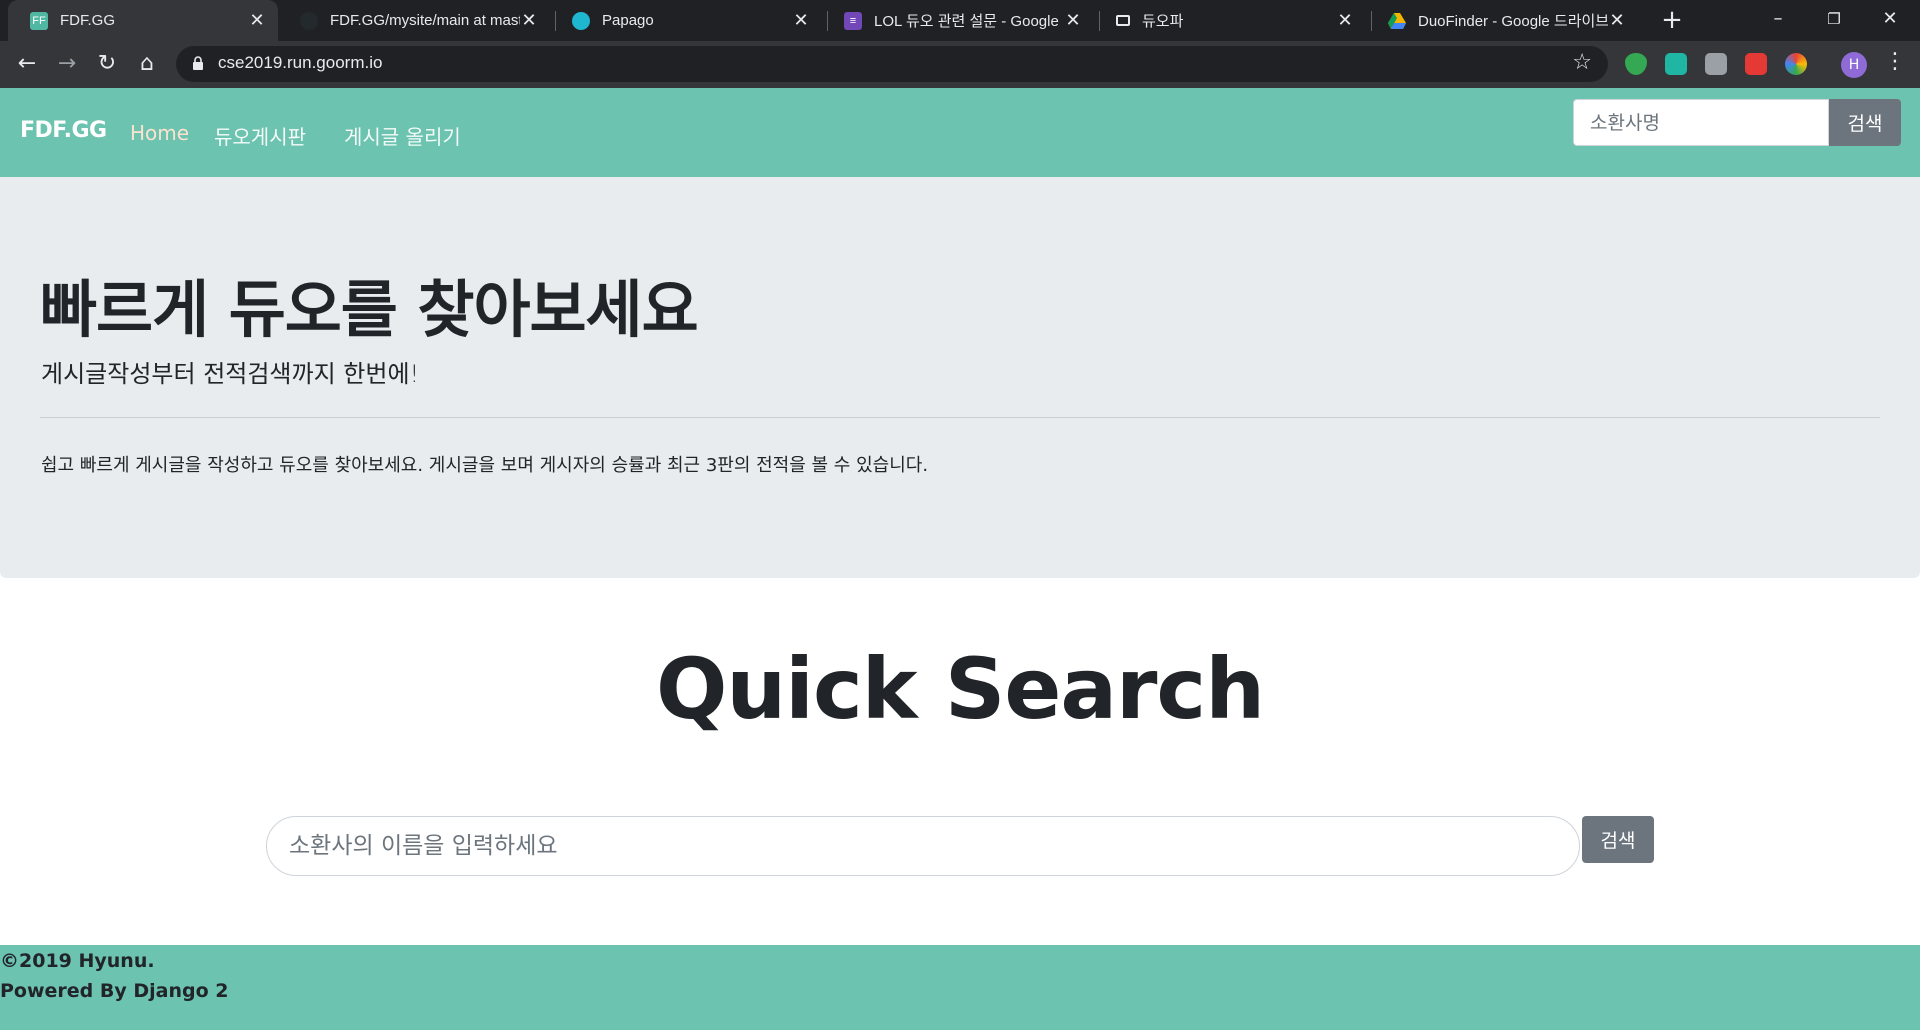 The width and height of the screenshot is (1920, 1030). What do you see at coordinates (1672, 20) in the screenshot?
I see `new-tab-plus-icon: +` at bounding box center [1672, 20].